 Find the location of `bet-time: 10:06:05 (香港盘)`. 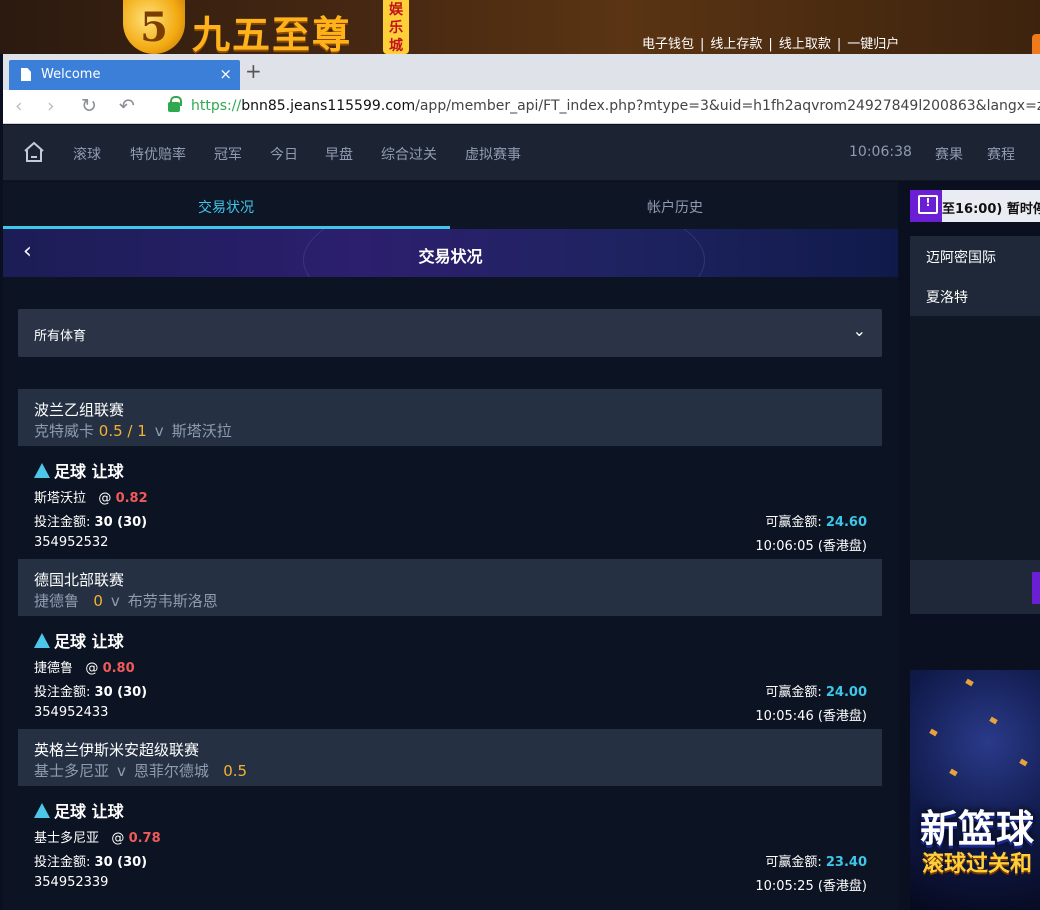

bet-time: 10:06:05 (香港盘) is located at coordinates (811, 546).